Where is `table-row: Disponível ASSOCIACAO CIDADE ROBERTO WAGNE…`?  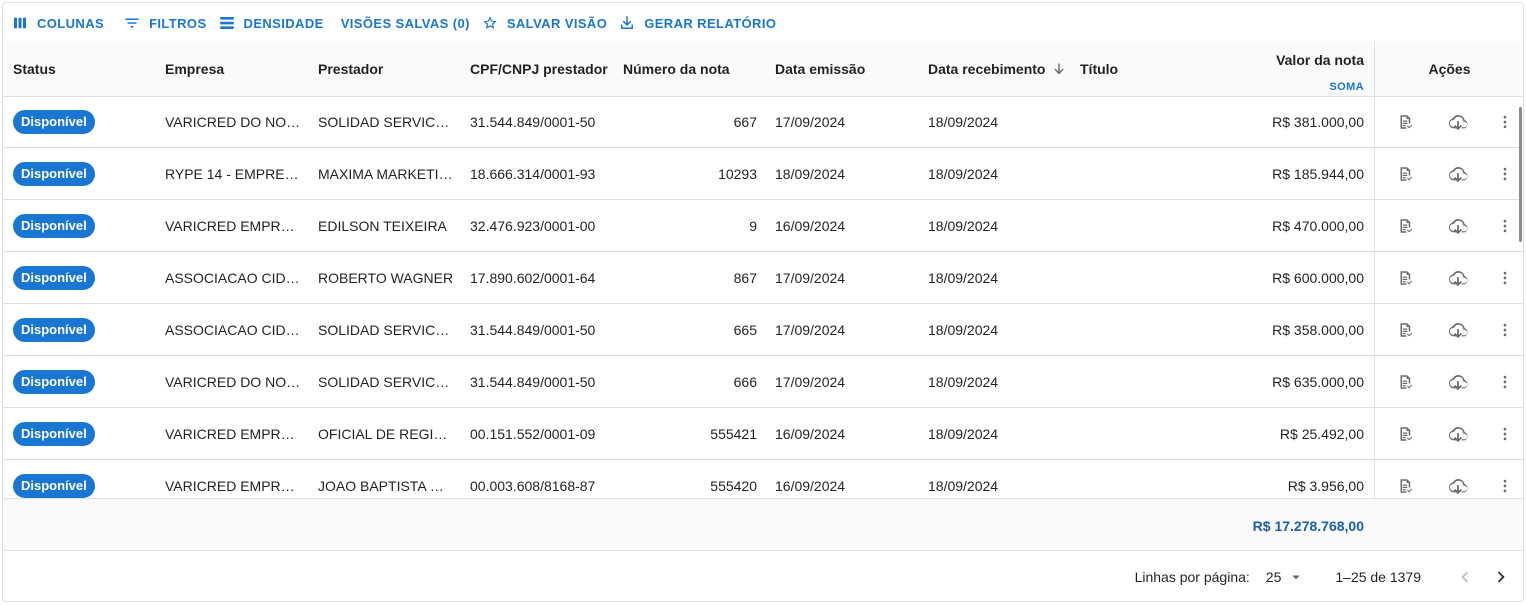 table-row: Disponível ASSOCIACAO CIDADE ROBERTO WAGNE… is located at coordinates (763, 278).